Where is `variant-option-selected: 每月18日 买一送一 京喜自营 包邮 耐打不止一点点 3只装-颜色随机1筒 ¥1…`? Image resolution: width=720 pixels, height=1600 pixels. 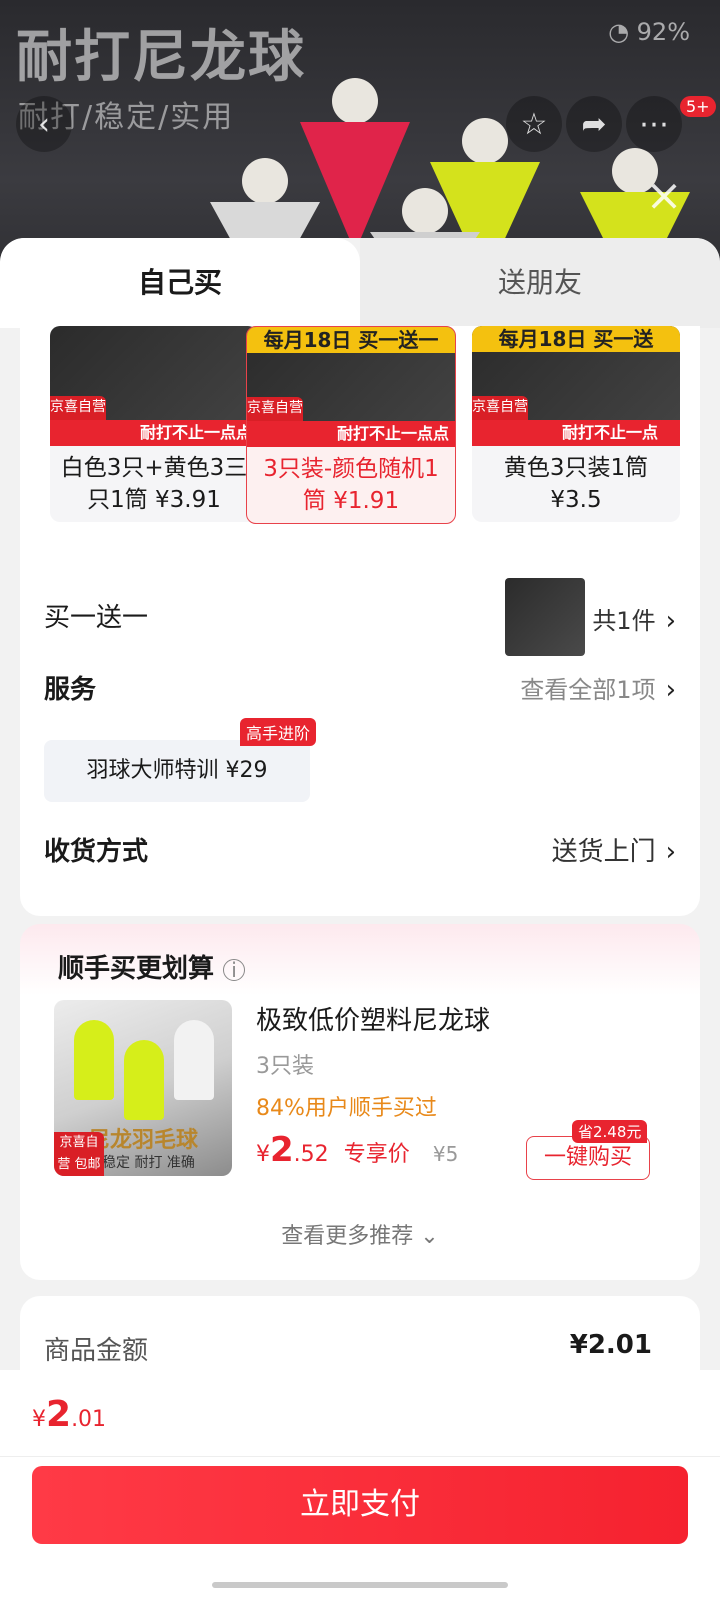 variant-option-selected: 每月18日 买一送一 京喜自营 包邮 耐打不止一点点 3只装-颜色随机1筒 ¥1… is located at coordinates (351, 425).